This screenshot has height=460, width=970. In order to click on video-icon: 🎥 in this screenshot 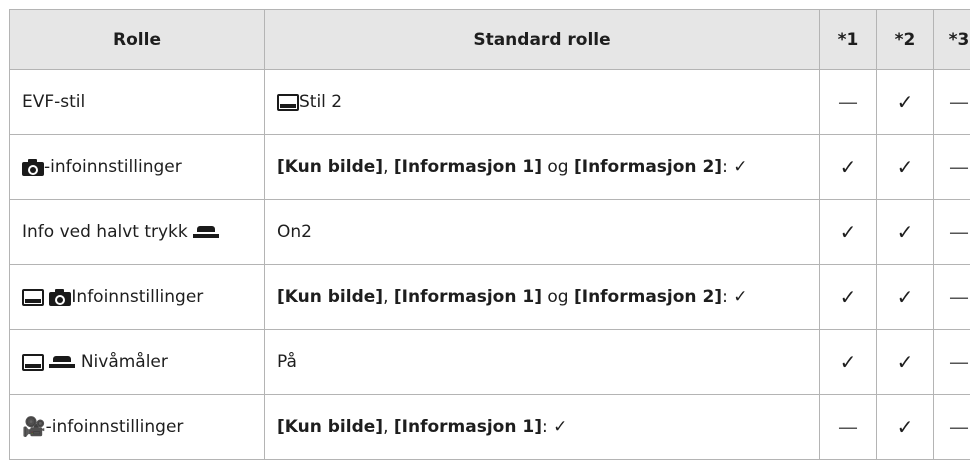, I will do `click(34, 427)`.